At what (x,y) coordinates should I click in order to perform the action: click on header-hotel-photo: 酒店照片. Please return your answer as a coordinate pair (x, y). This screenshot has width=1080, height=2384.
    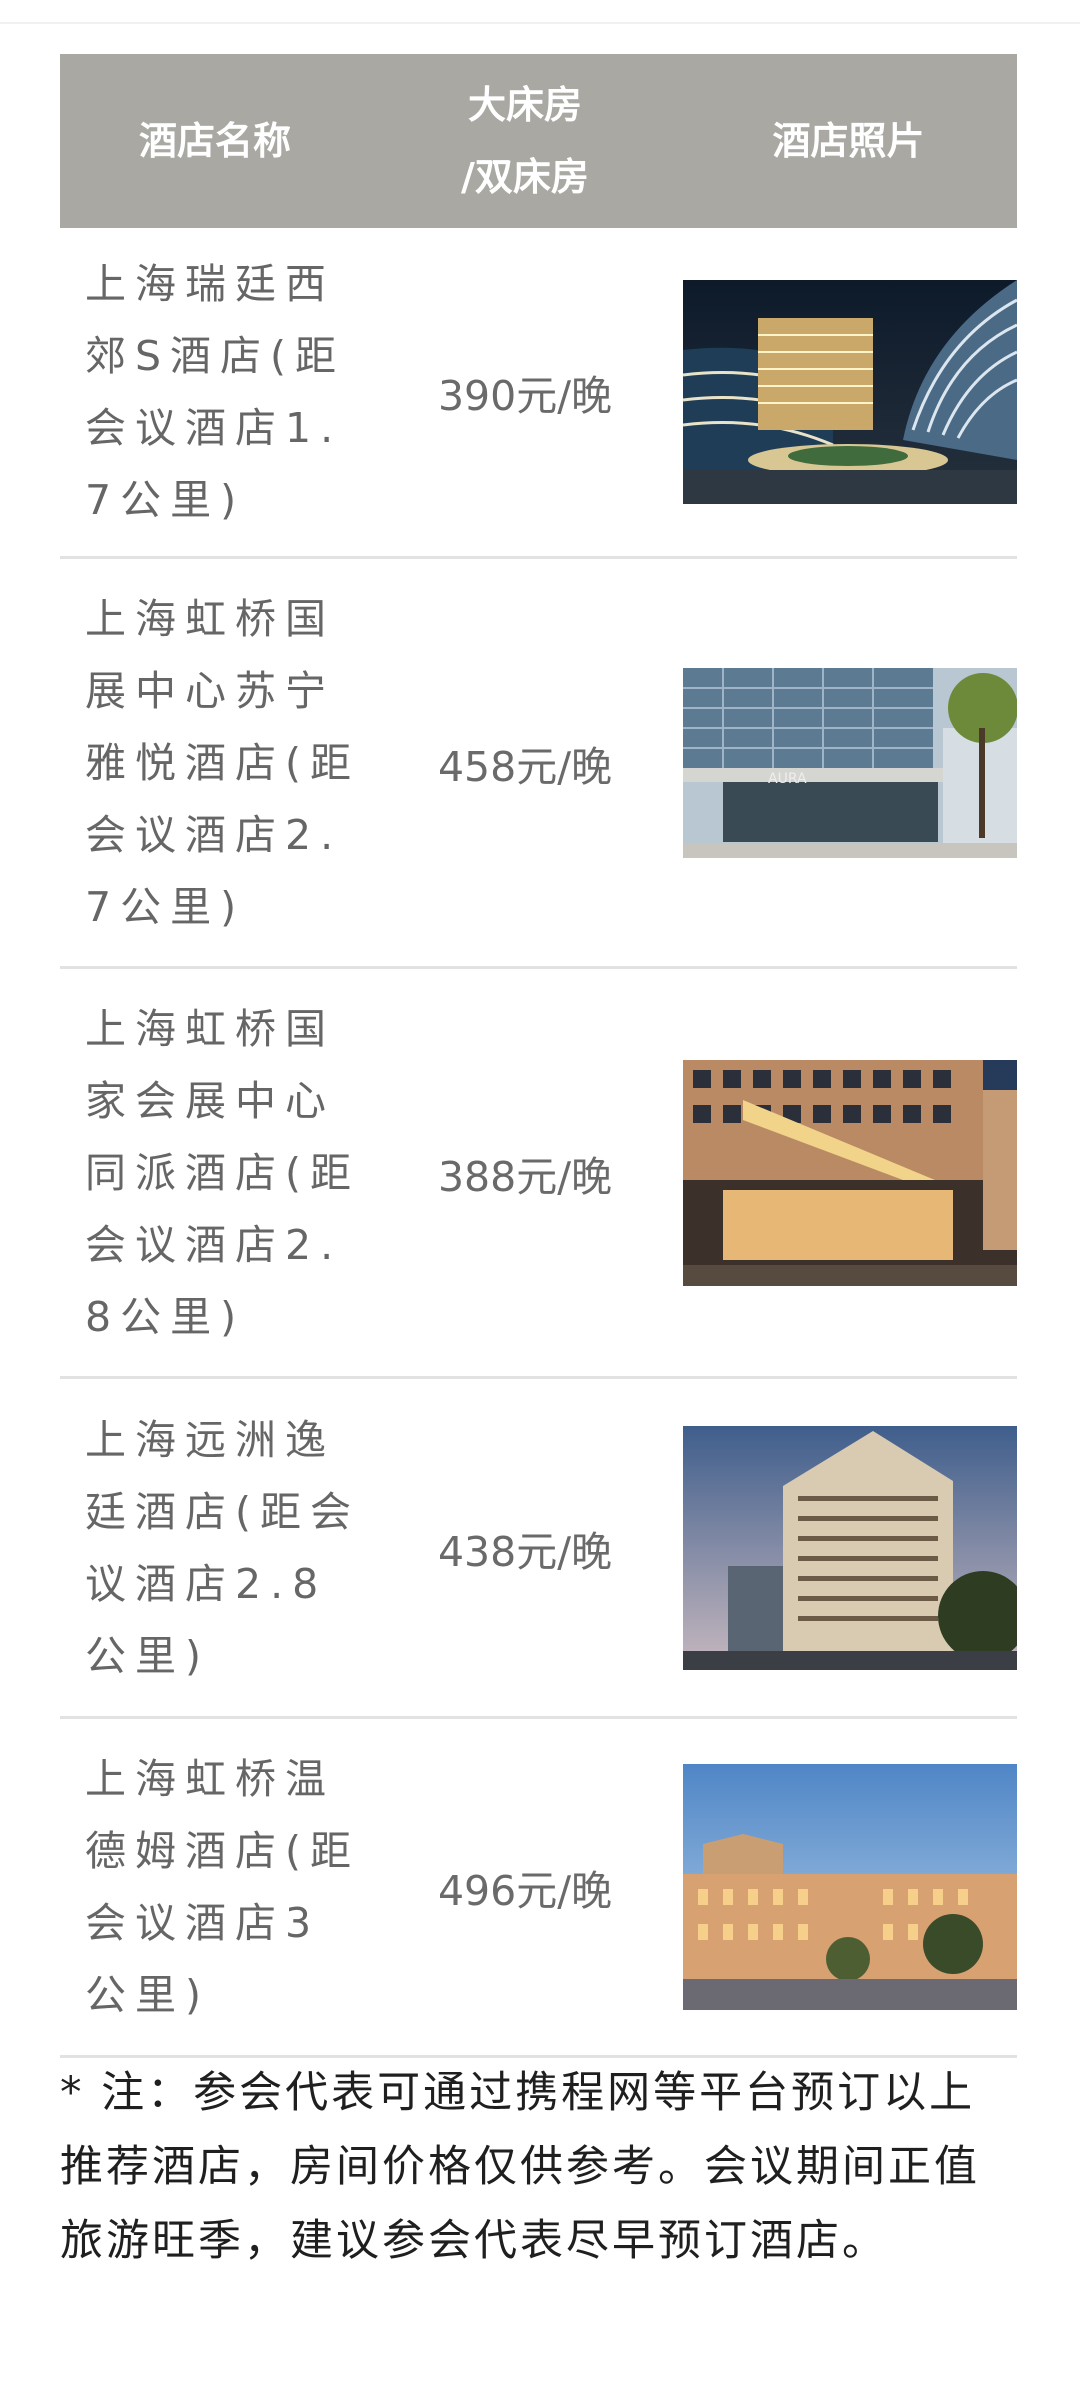
    Looking at the image, I should click on (848, 141).